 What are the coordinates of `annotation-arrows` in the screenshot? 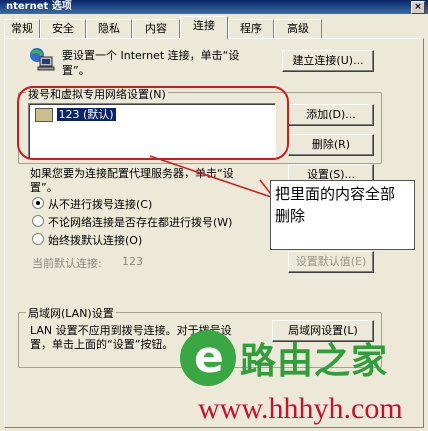 It's located at (212, 177).